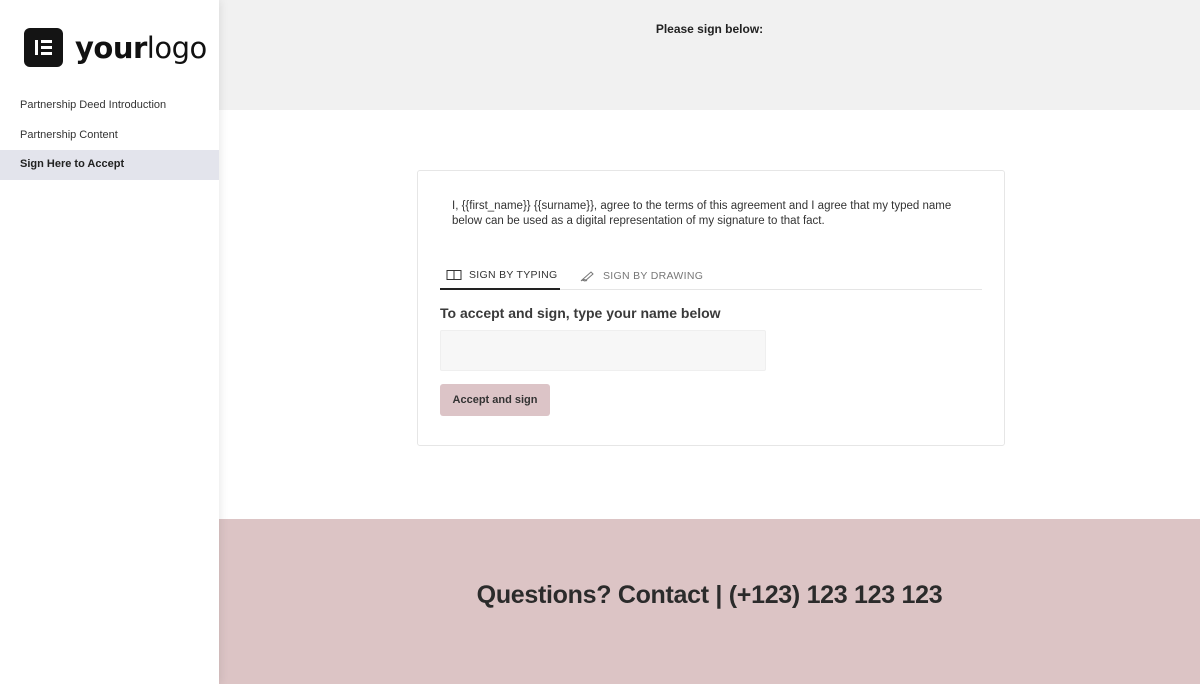 This screenshot has height=684, width=1200. What do you see at coordinates (603, 350) in the screenshot?
I see `typed-name-input` at bounding box center [603, 350].